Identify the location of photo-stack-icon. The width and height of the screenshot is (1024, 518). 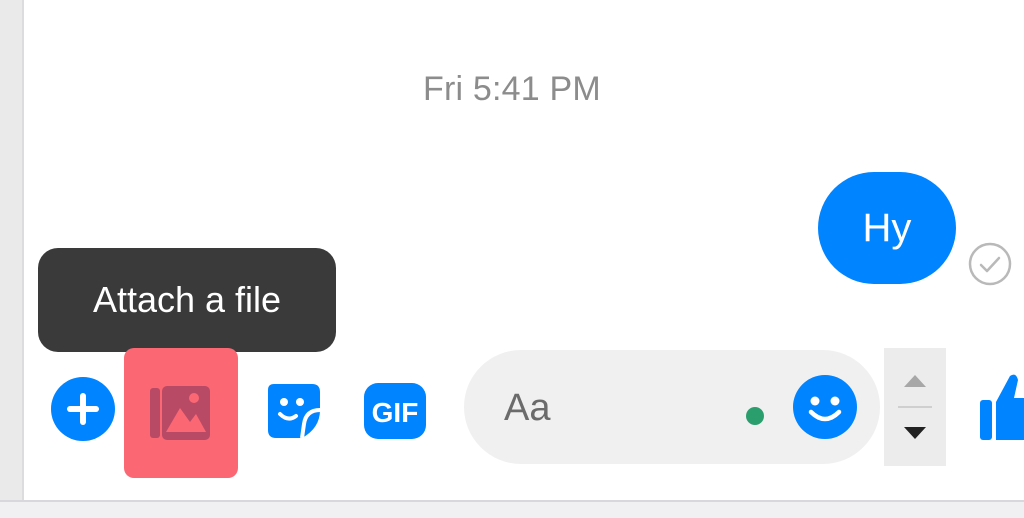
(180, 413).